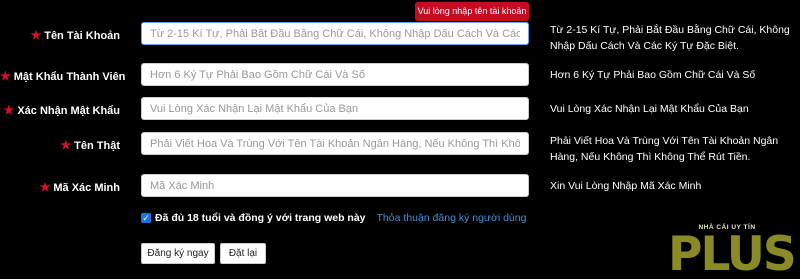  Describe the element at coordinates (452, 218) in the screenshot. I see `terms-link: Thỏa thuận đăng ký người dùng` at that location.